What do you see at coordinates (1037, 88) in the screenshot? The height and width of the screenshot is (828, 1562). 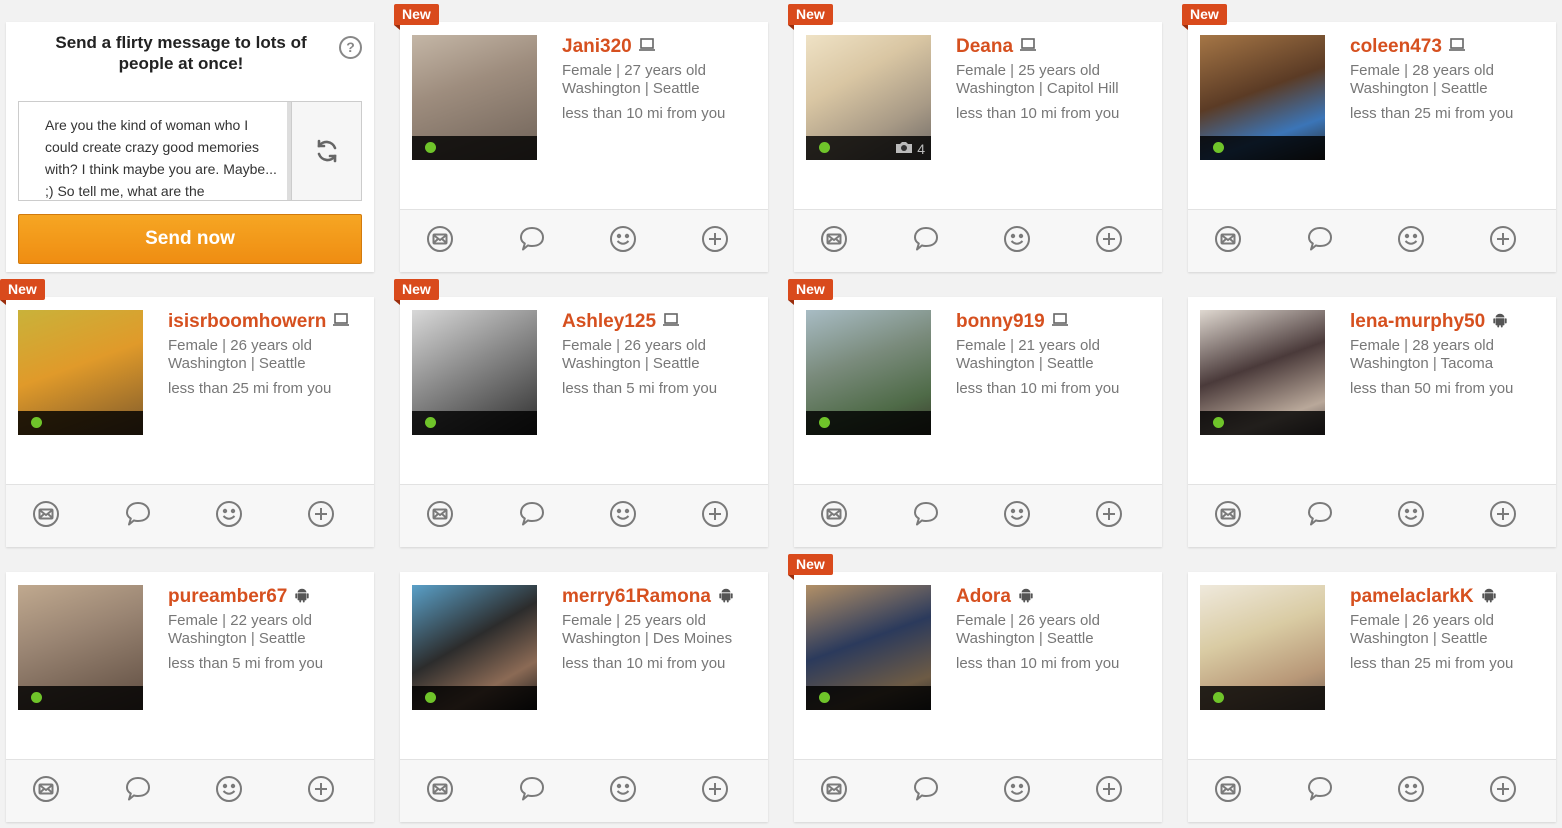 I see `profile-location: Washington | Capitol Hill` at bounding box center [1037, 88].